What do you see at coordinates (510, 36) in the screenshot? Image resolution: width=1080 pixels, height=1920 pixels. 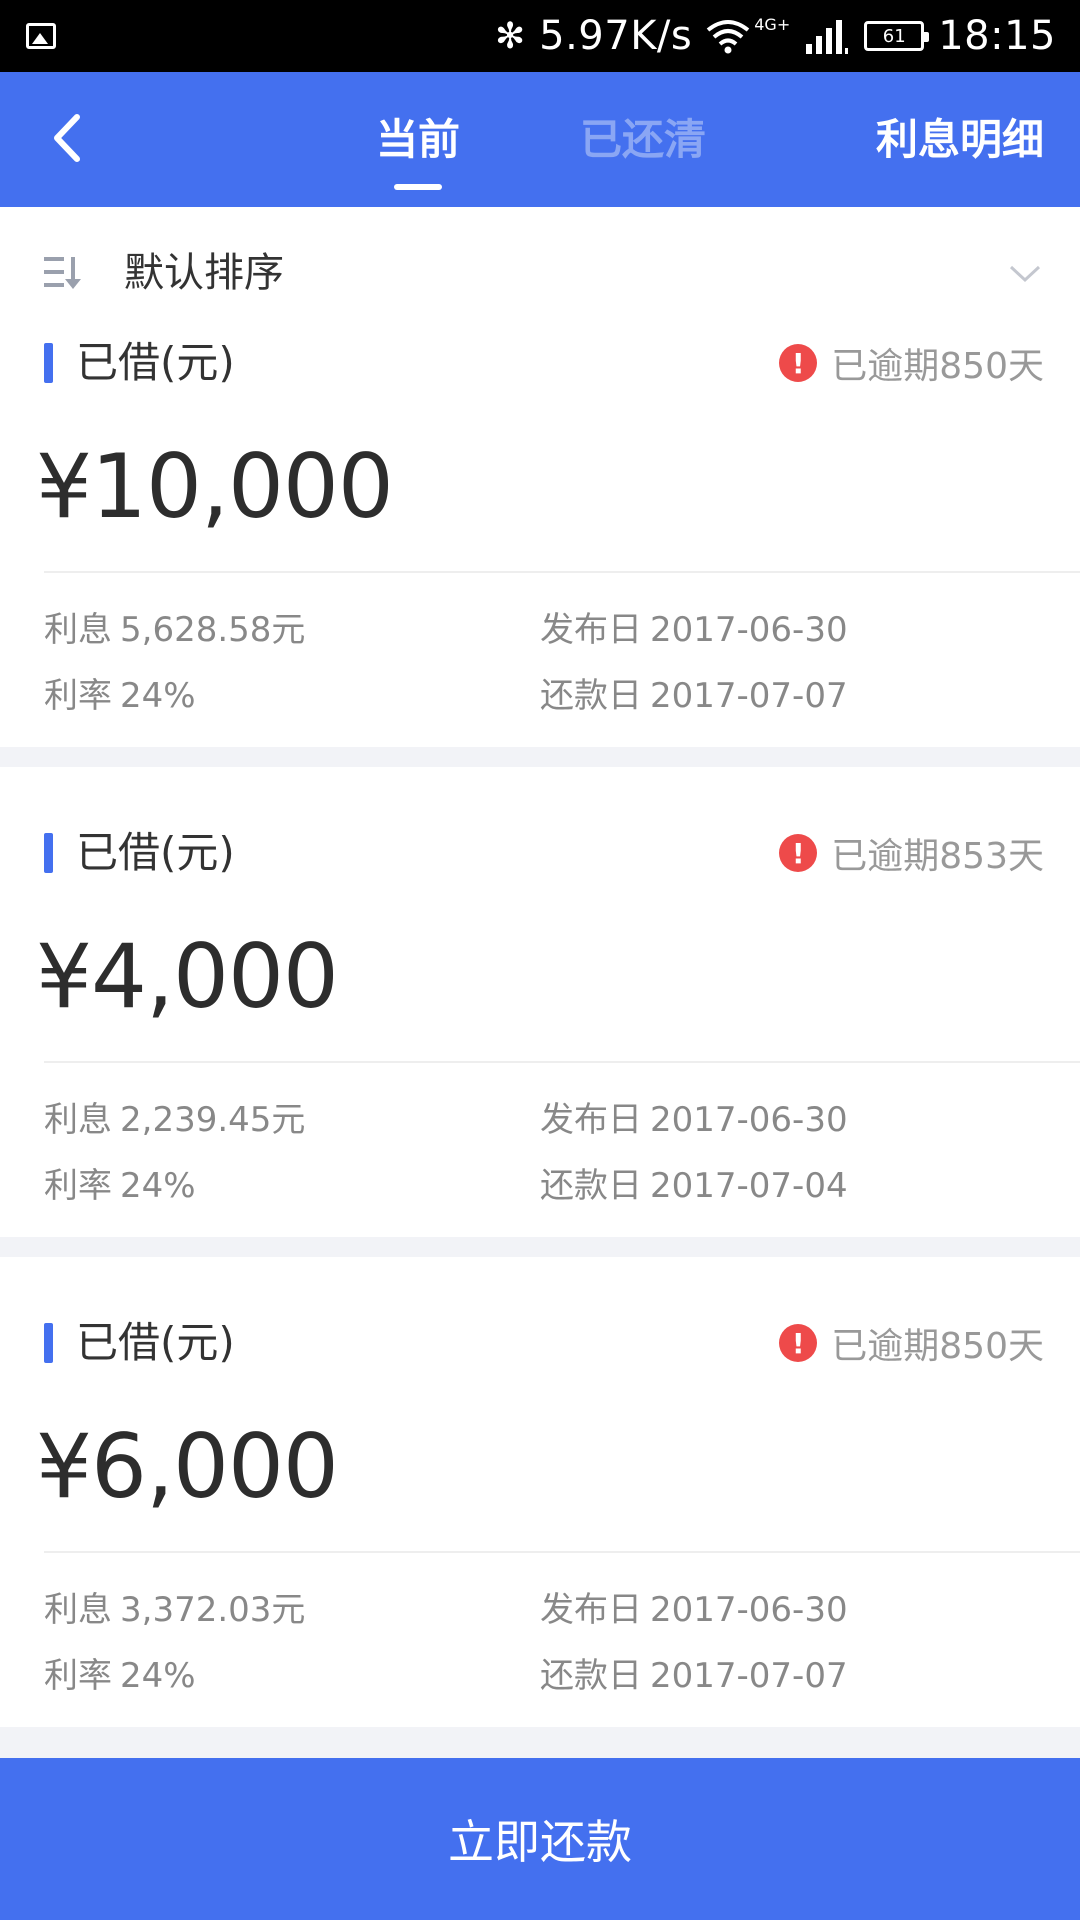 I see `bluetooth-icon: ✻` at bounding box center [510, 36].